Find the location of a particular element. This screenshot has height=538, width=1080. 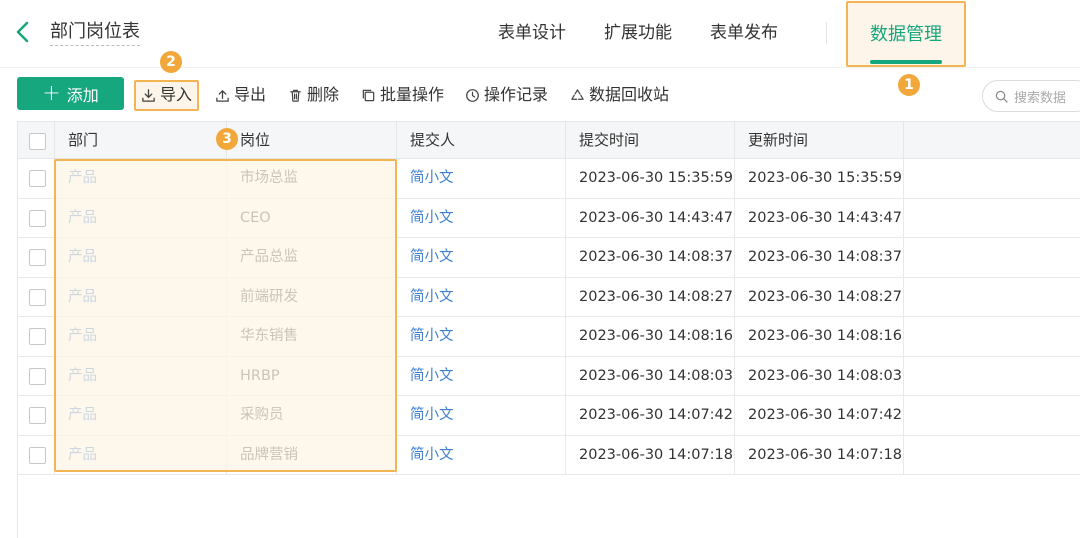

cell-position: 产品总监 is located at coordinates (312, 257).